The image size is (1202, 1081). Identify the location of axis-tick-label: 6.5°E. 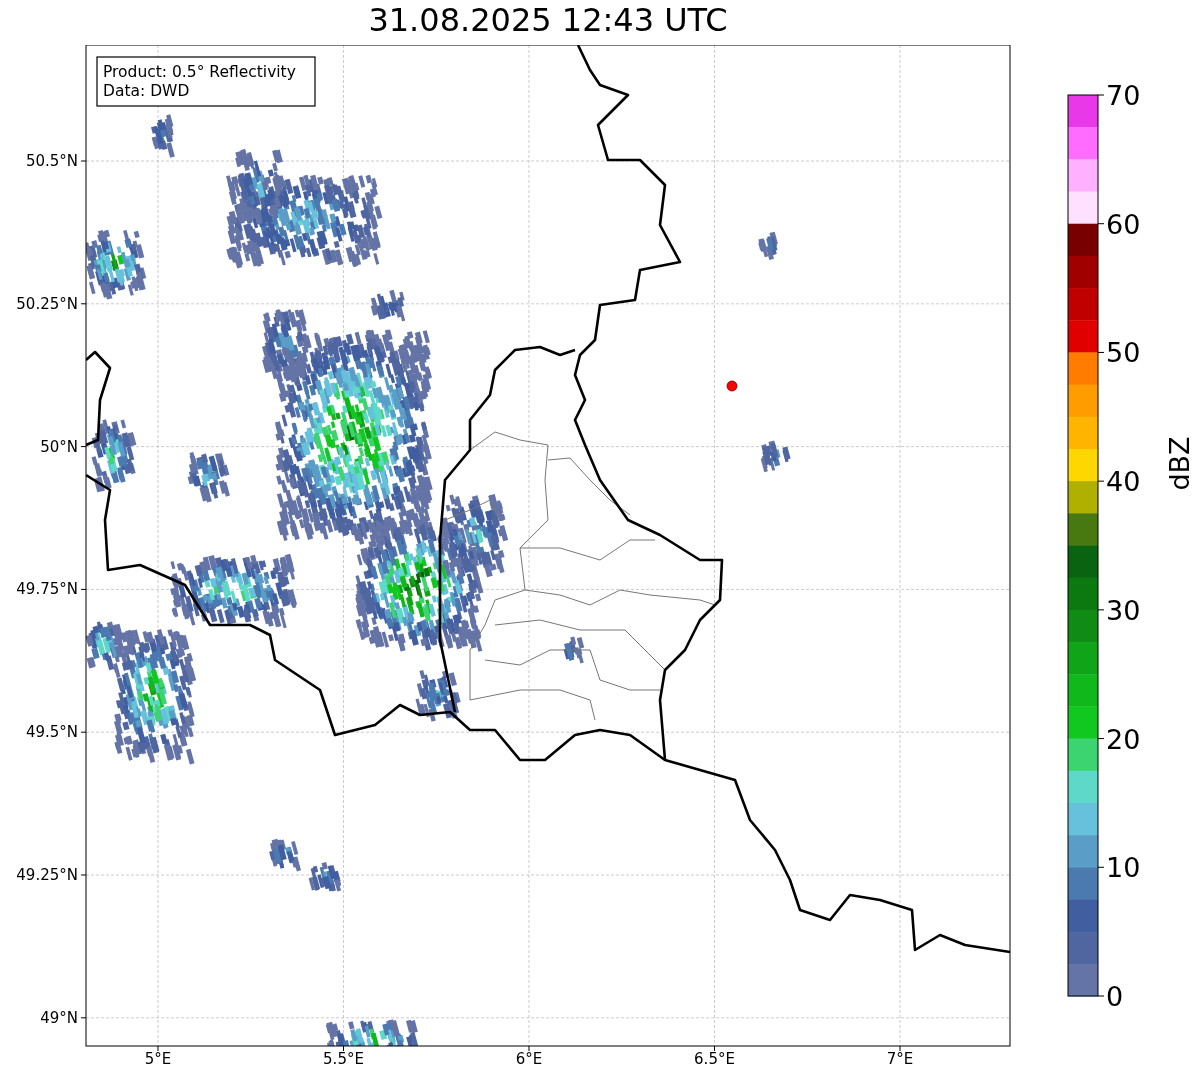
(714, 1059).